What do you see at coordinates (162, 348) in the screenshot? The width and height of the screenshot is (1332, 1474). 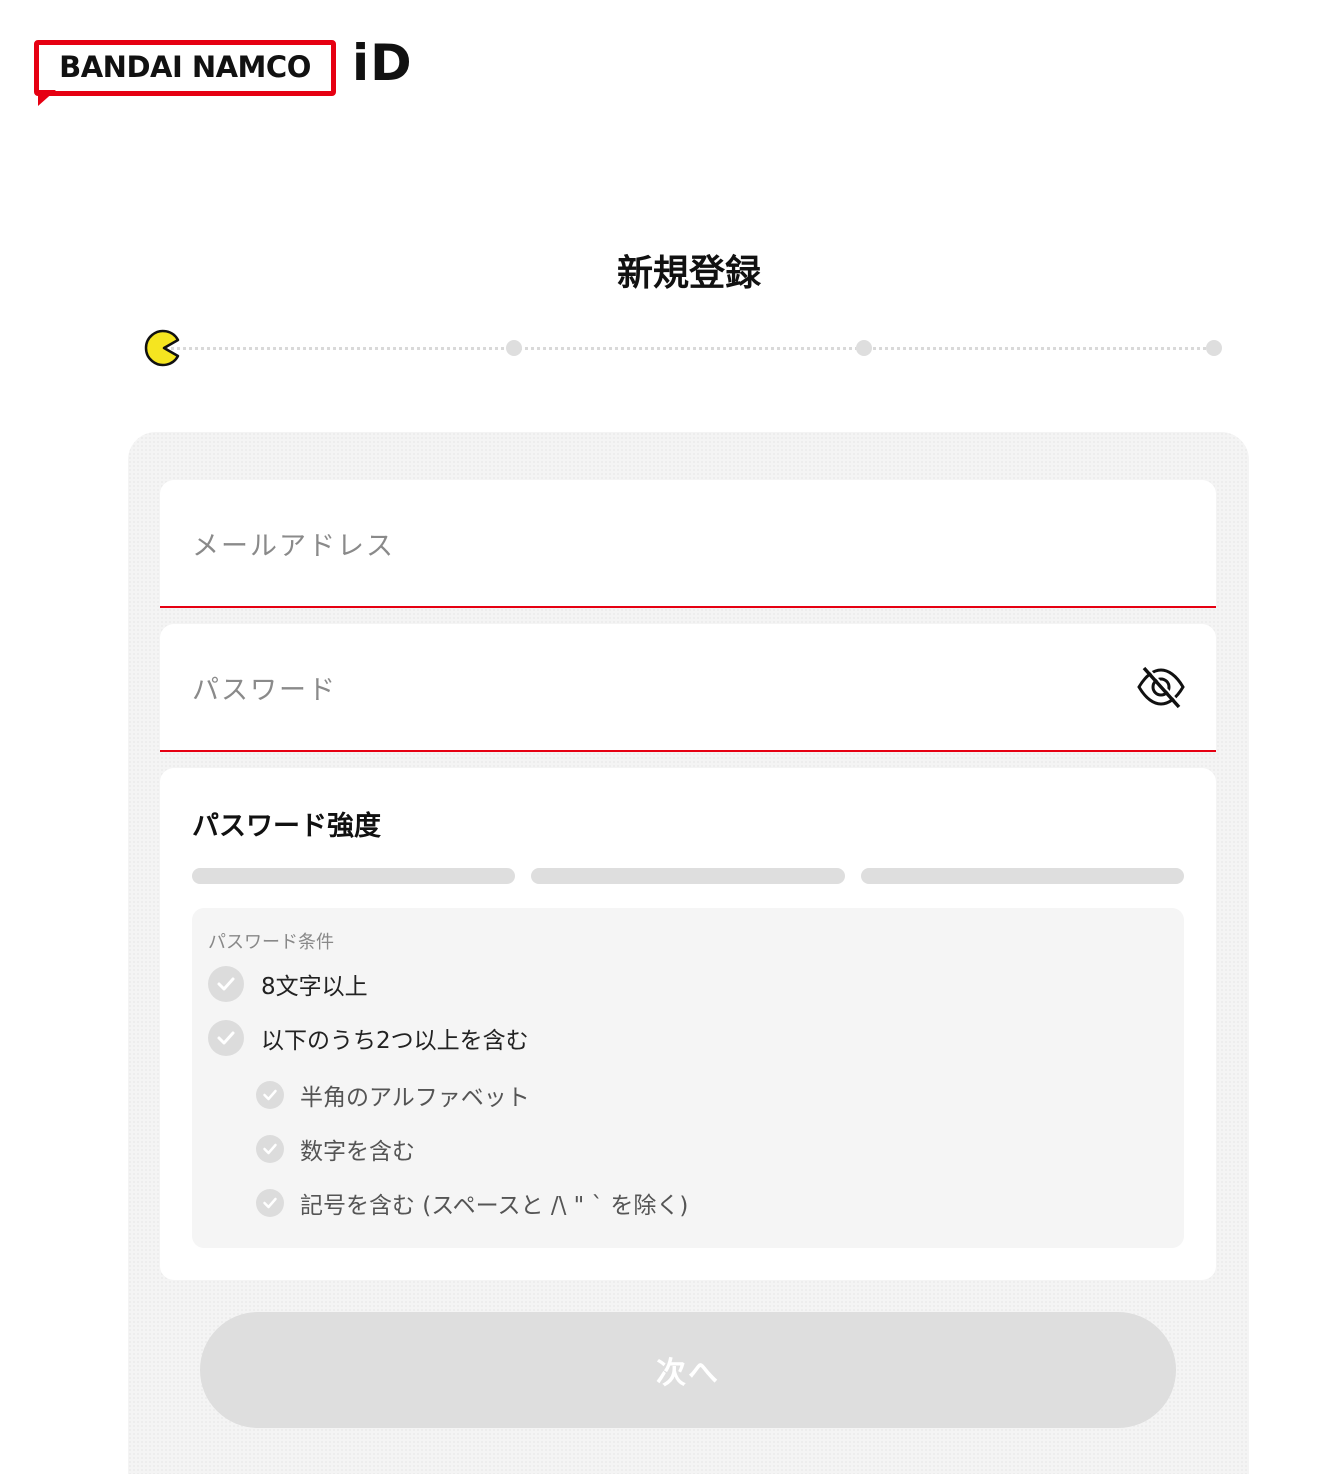 I see `pacman-progress-icon` at bounding box center [162, 348].